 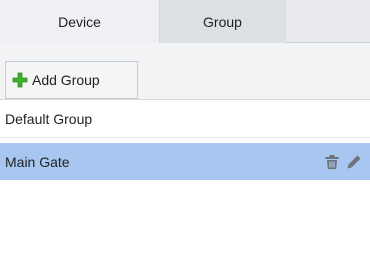 I want to click on edit-icon, so click(x=354, y=162).